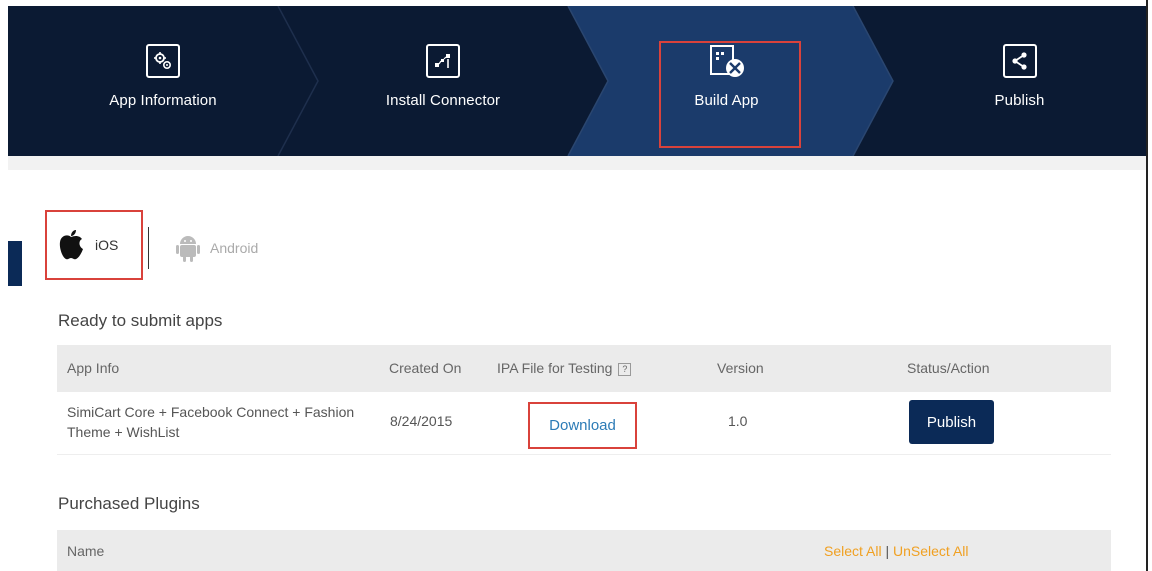 This screenshot has height=571, width=1152. I want to click on step-label: Publish, so click(1019, 100).